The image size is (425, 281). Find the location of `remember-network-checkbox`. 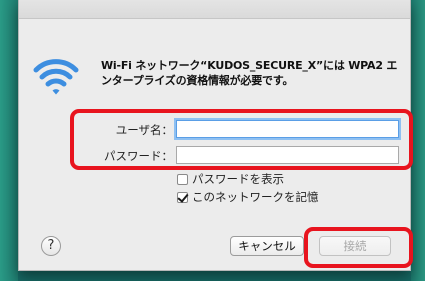

remember-network-checkbox is located at coordinates (182, 197).